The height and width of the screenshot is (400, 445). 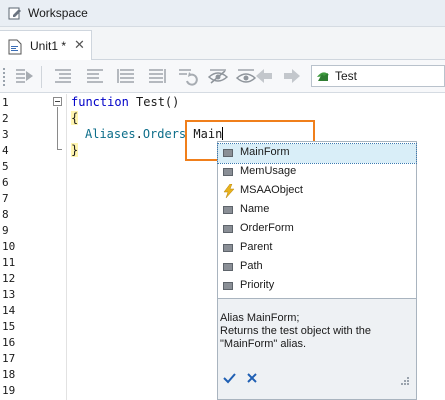 I want to click on line-number: 18, so click(x=9, y=374).